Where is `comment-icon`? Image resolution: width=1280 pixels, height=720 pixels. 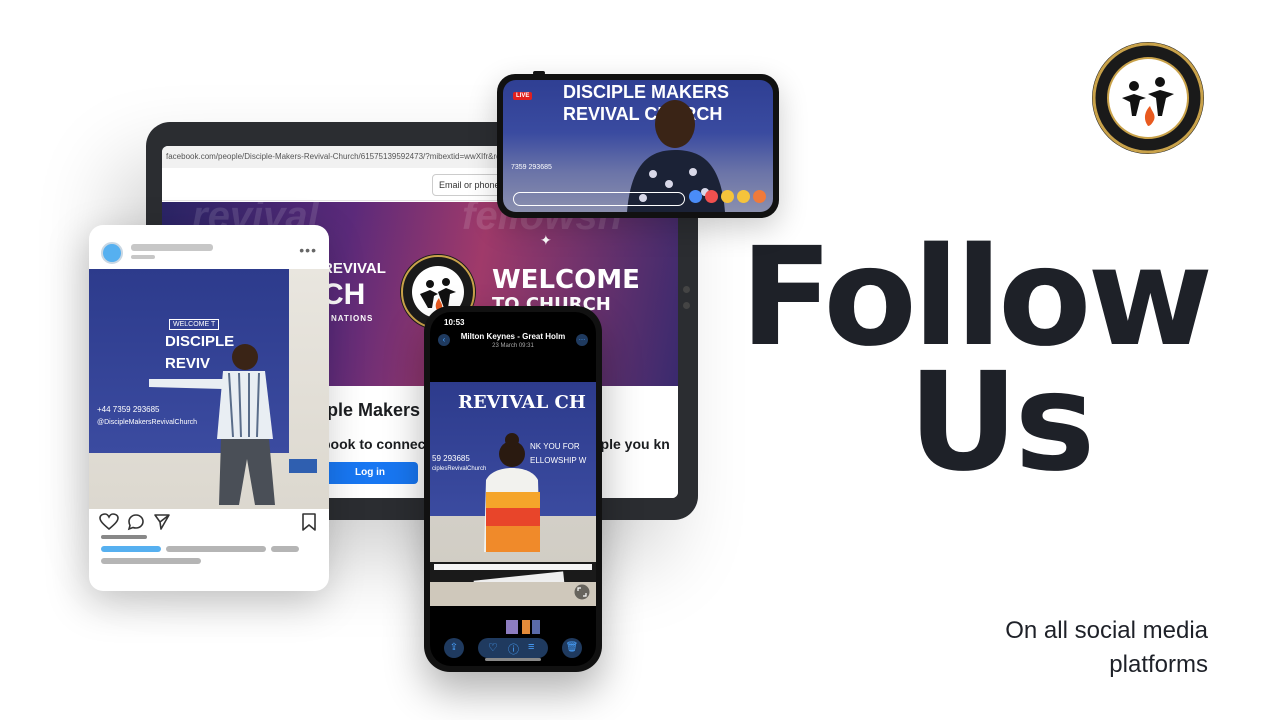 comment-icon is located at coordinates (136, 522).